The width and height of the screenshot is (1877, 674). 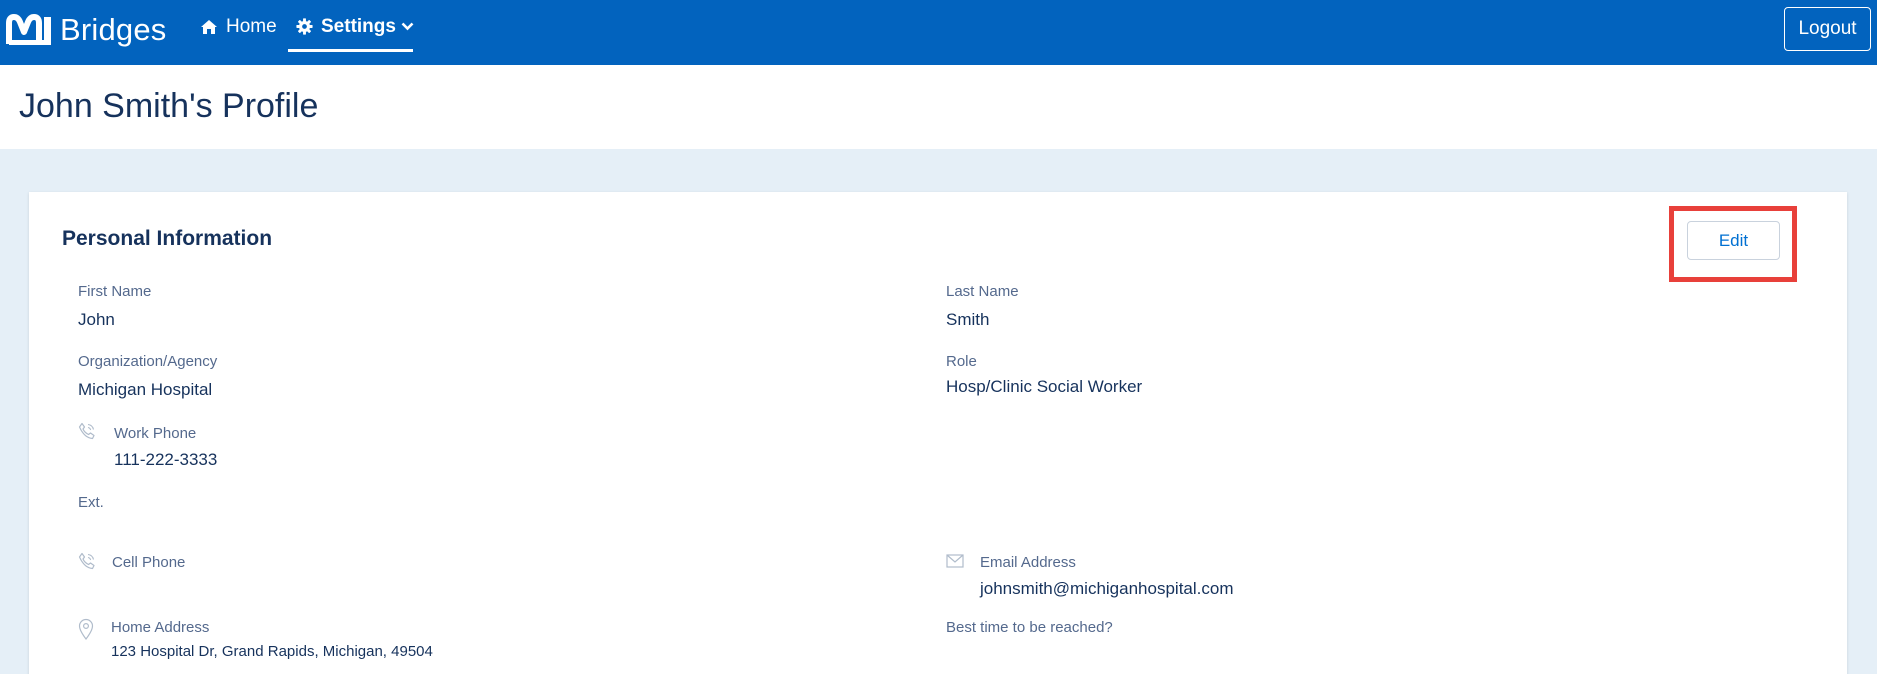 What do you see at coordinates (113, 29) in the screenshot?
I see `logo-text: Bridges` at bounding box center [113, 29].